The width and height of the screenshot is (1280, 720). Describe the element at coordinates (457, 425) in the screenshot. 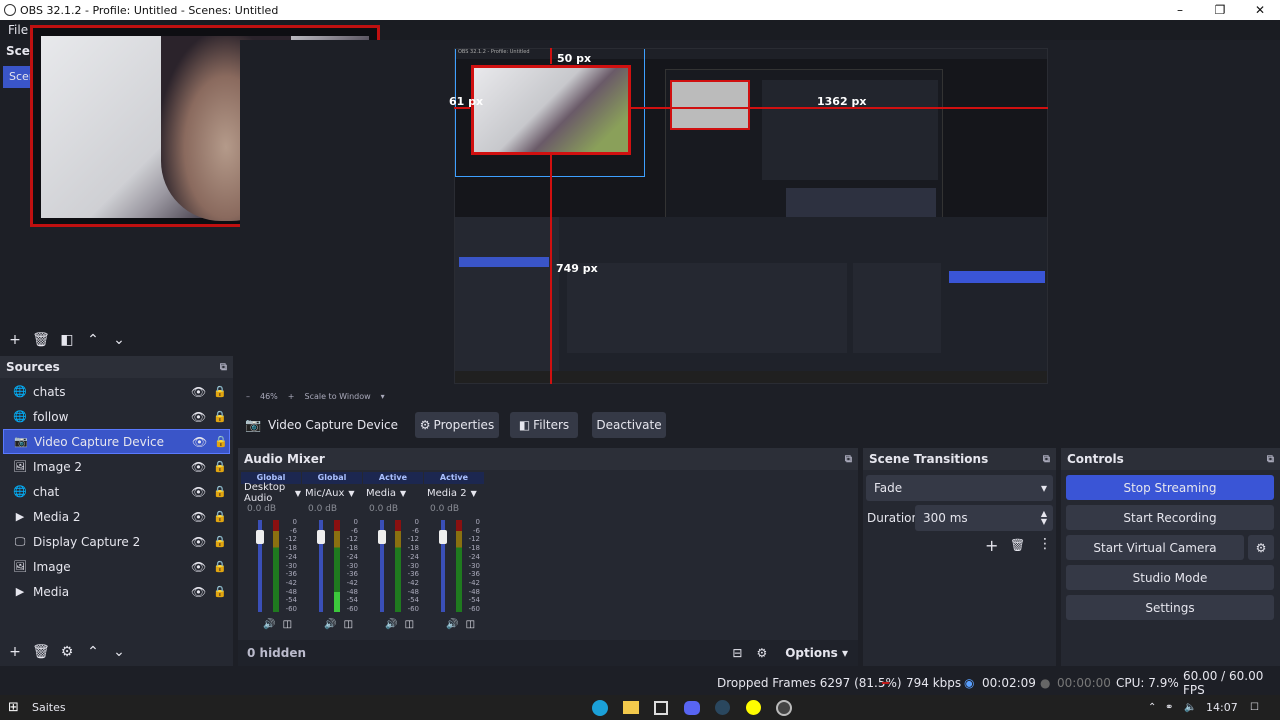

I see `properties-button: ⚙ Properties` at that location.